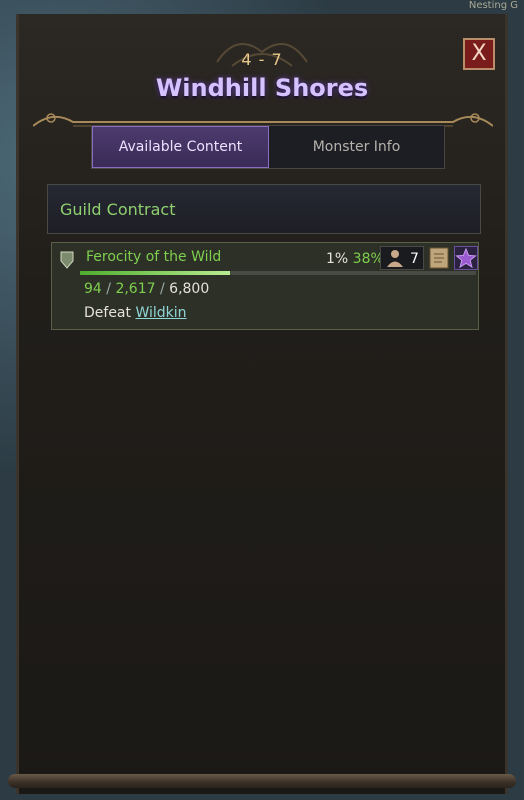 The width and height of the screenshot is (524, 800). What do you see at coordinates (262, 781) in the screenshot?
I see `bottom-scroll-roll` at bounding box center [262, 781].